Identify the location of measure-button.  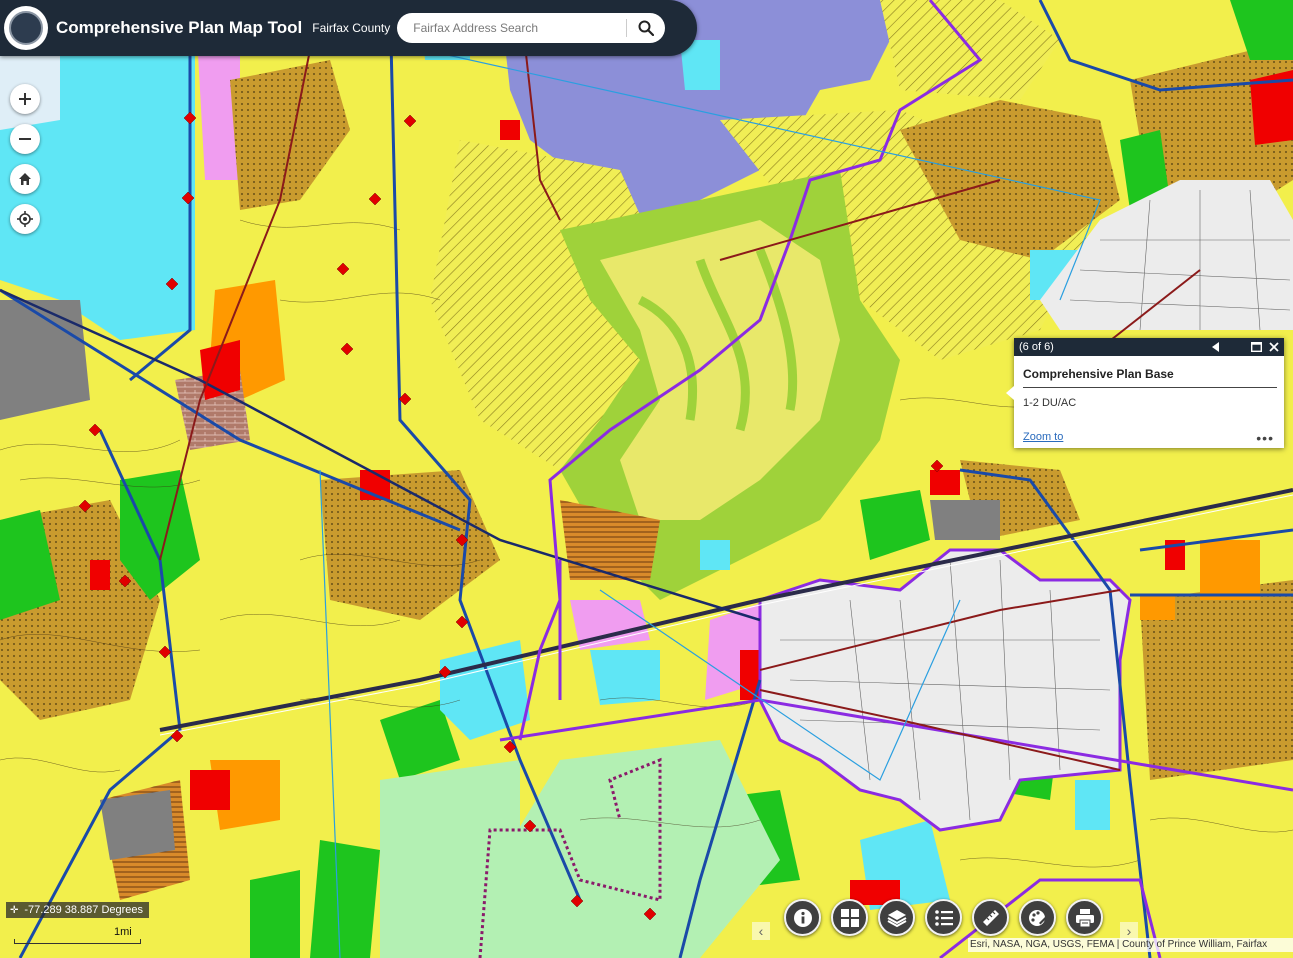
(990, 917).